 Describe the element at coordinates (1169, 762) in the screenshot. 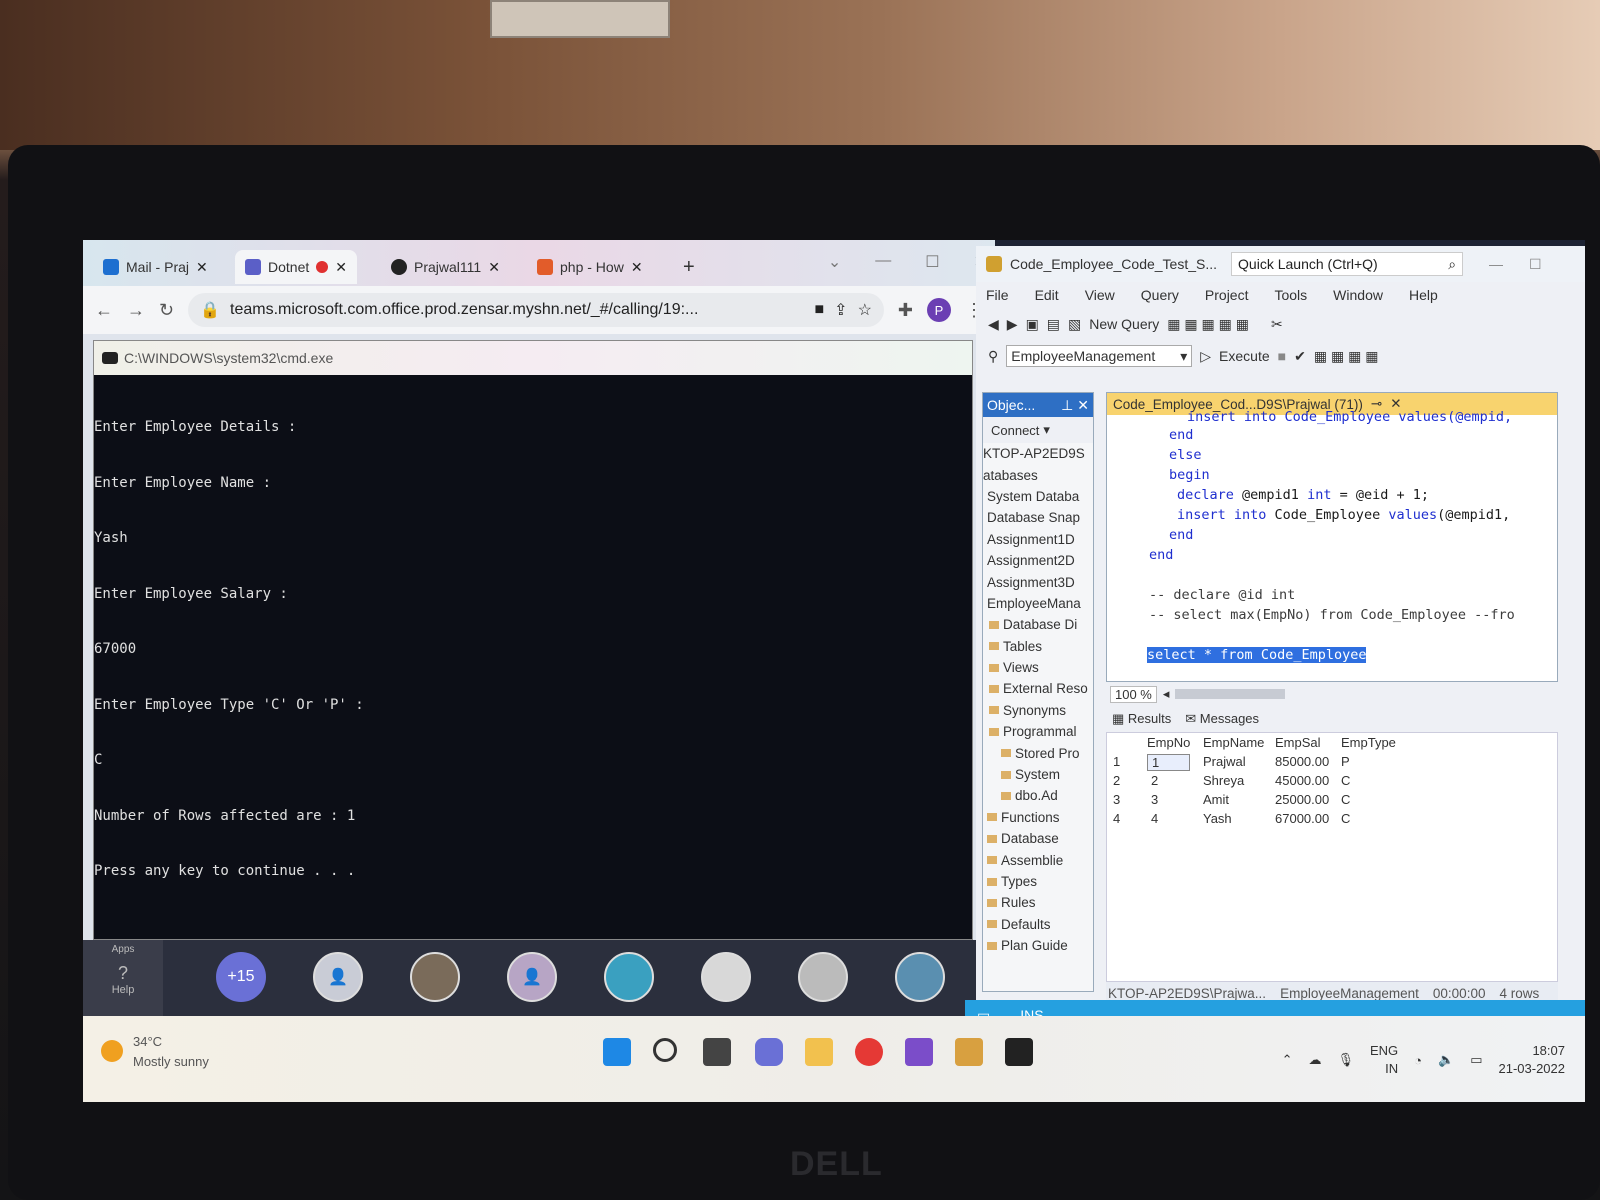

I see `cell-empno: 1` at that location.